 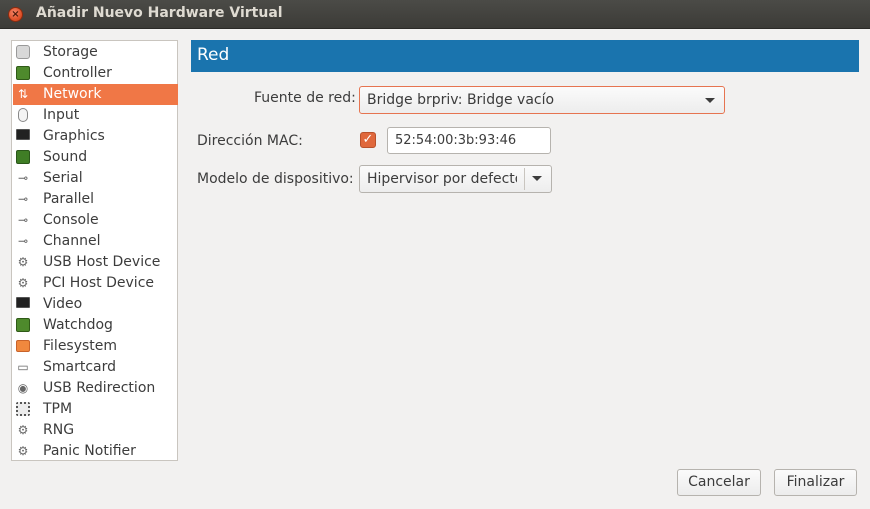 What do you see at coordinates (305, 98) in the screenshot?
I see `network-source-label: Fuente de red:` at bounding box center [305, 98].